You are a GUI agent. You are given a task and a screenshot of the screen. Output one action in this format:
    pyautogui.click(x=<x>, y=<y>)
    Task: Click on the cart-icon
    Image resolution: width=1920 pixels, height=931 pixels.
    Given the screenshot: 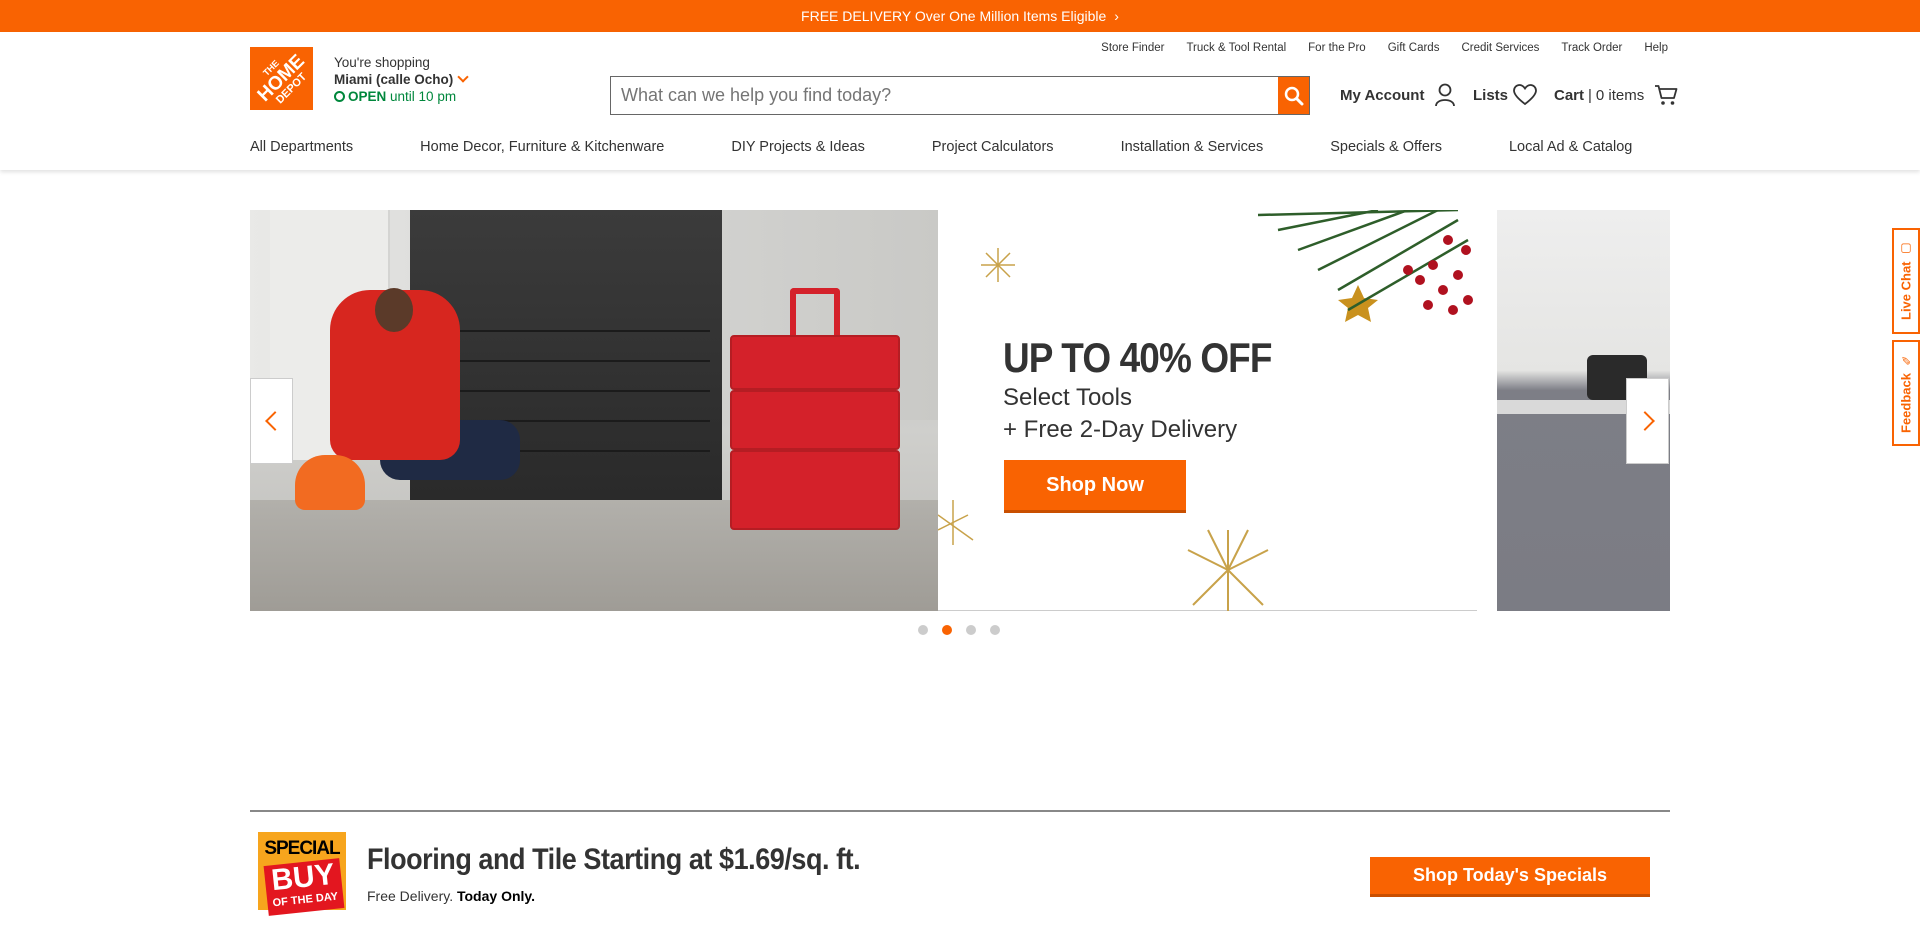 What is the action you would take?
    pyautogui.click(x=1666, y=95)
    